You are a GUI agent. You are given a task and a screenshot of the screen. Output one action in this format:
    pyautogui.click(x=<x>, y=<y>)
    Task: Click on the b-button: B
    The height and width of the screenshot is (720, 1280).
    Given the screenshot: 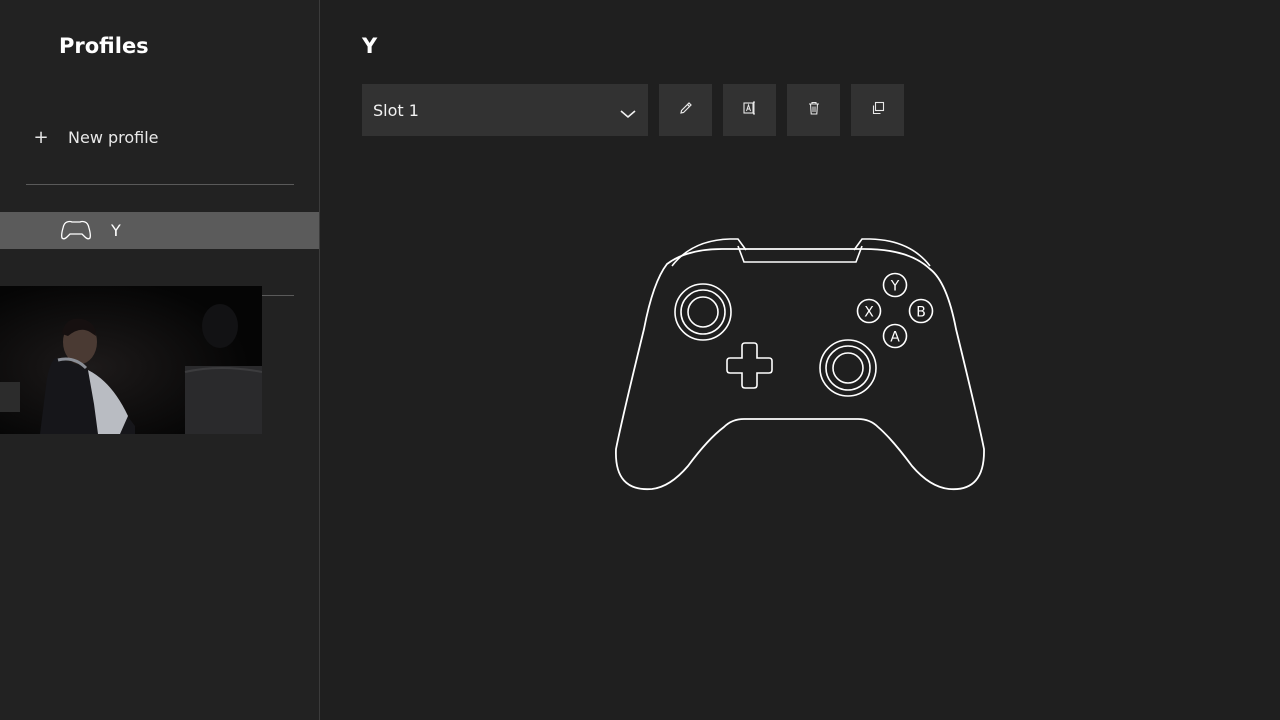 What is the action you would take?
    pyautogui.click(x=921, y=311)
    